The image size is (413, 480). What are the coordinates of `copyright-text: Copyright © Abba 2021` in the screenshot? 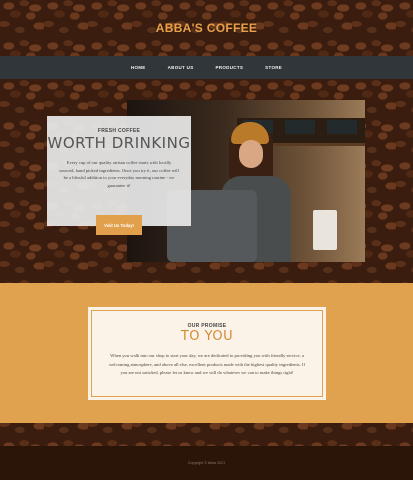 It's located at (206, 463).